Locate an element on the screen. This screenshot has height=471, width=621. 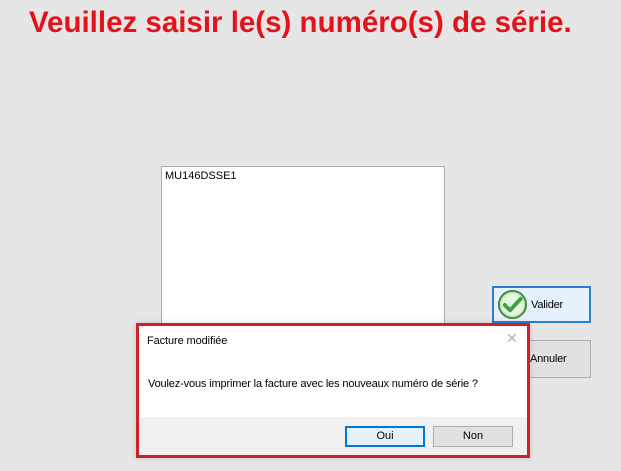
dialog-title: Facture modifiée is located at coordinates (187, 341).